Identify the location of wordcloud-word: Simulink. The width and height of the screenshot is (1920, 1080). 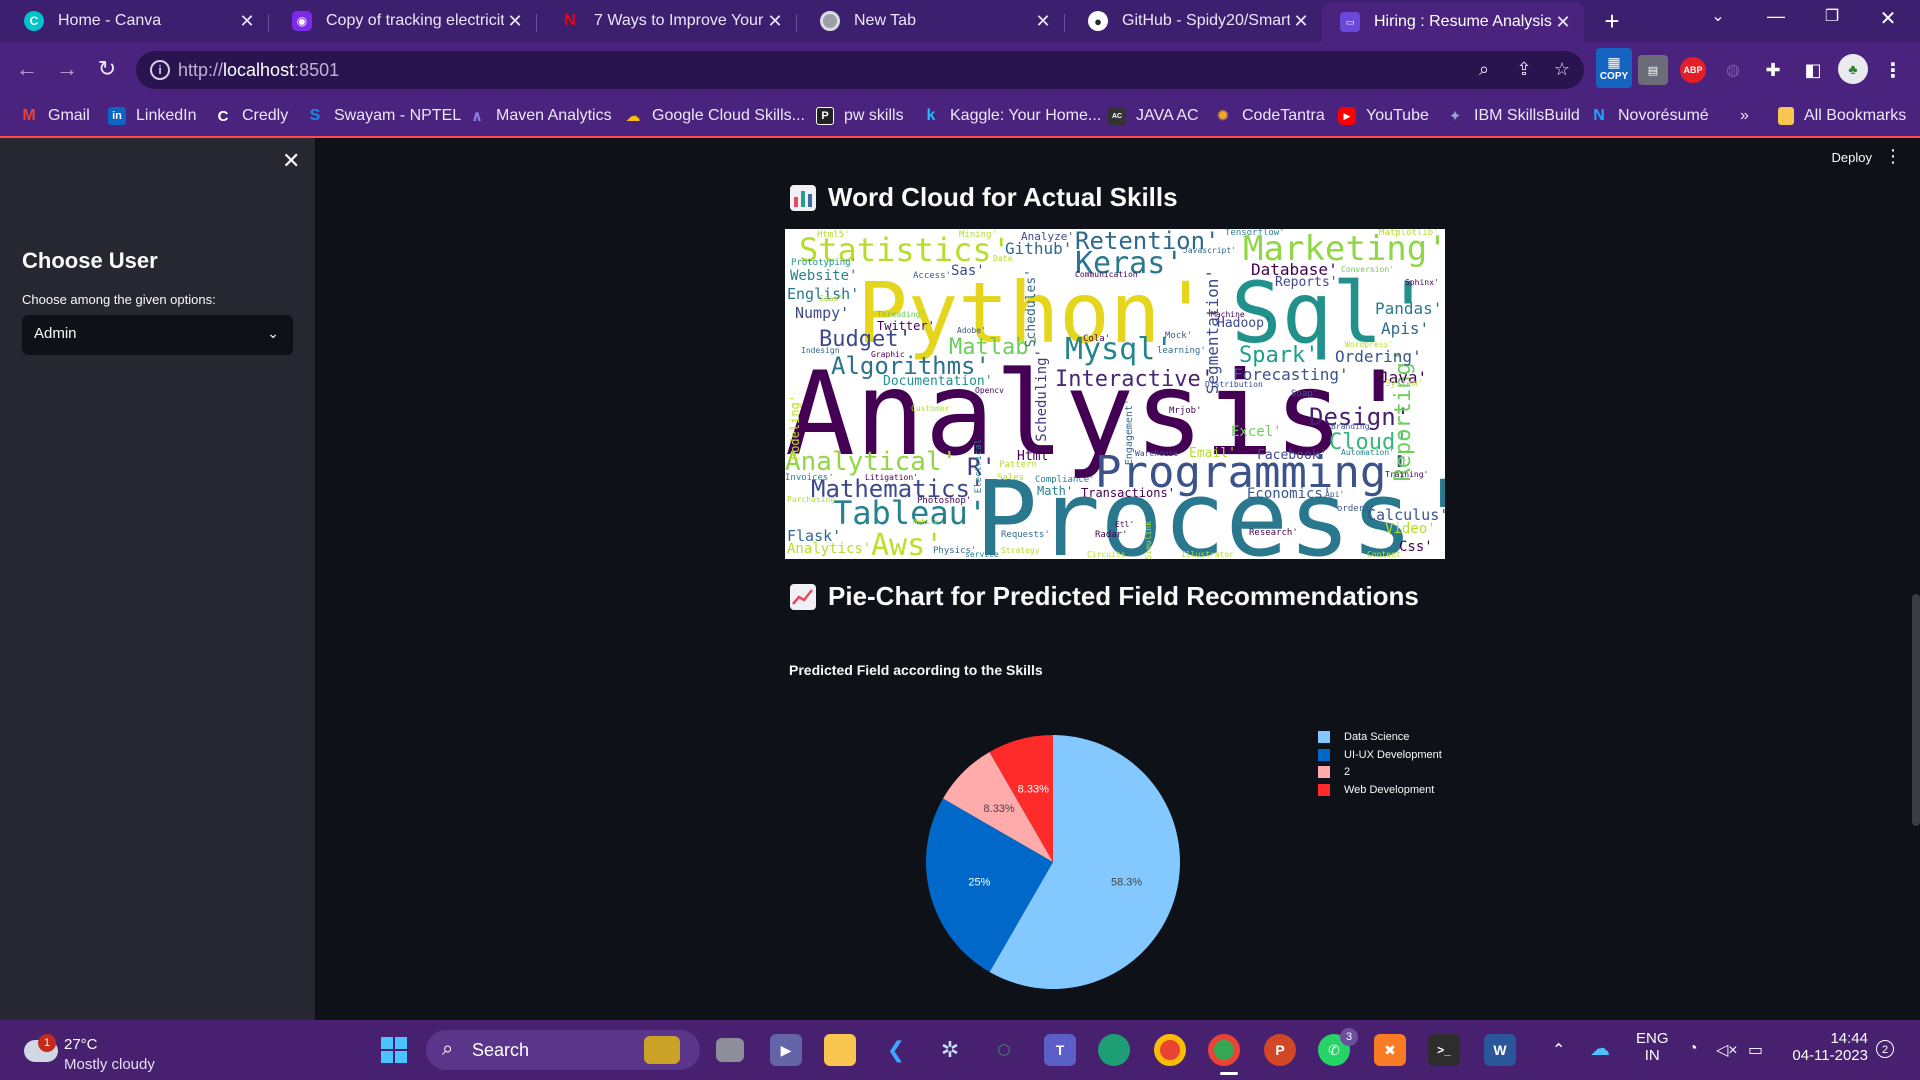
(1148, 540).